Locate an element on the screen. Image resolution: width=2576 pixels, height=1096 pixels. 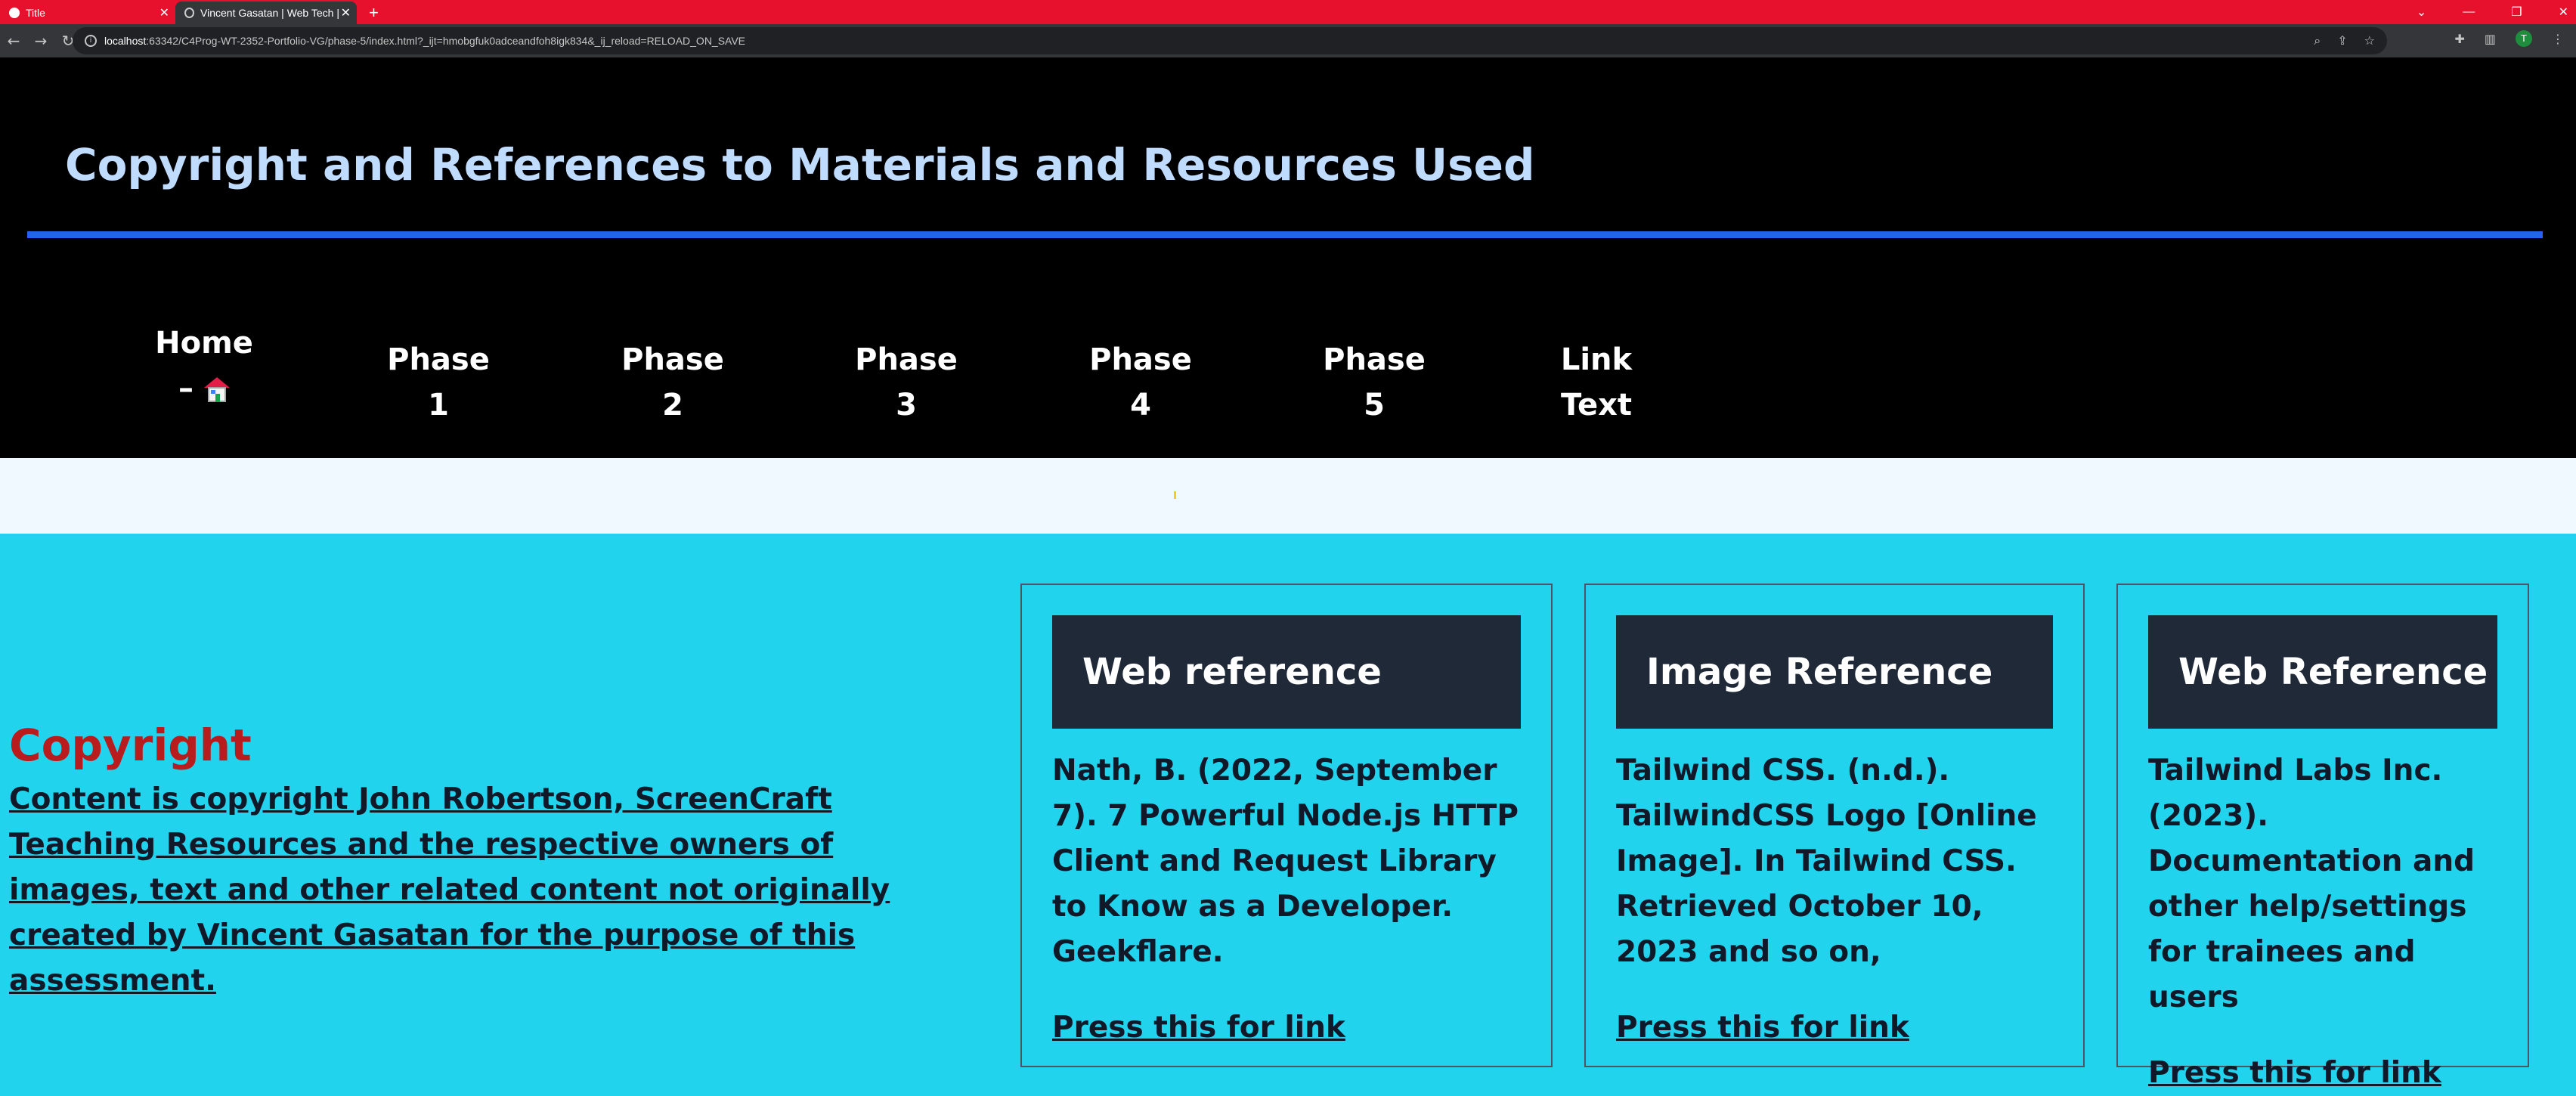
maximize-icon: ❐ is located at coordinates (2516, 12).